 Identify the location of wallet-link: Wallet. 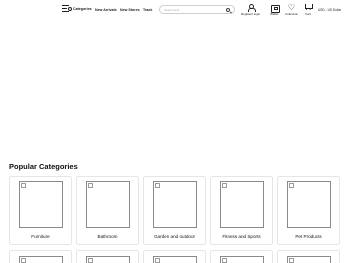
(275, 9).